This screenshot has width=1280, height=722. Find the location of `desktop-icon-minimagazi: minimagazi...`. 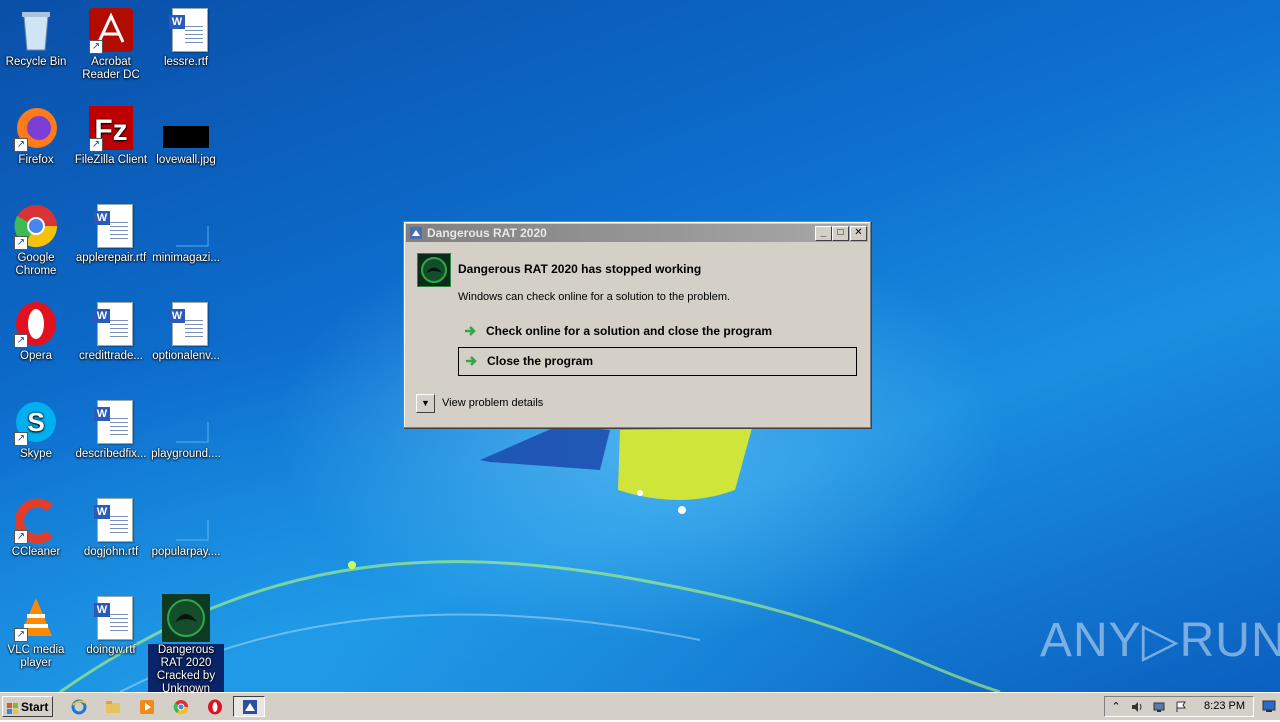

desktop-icon-minimagazi: minimagazi... is located at coordinates (186, 233).